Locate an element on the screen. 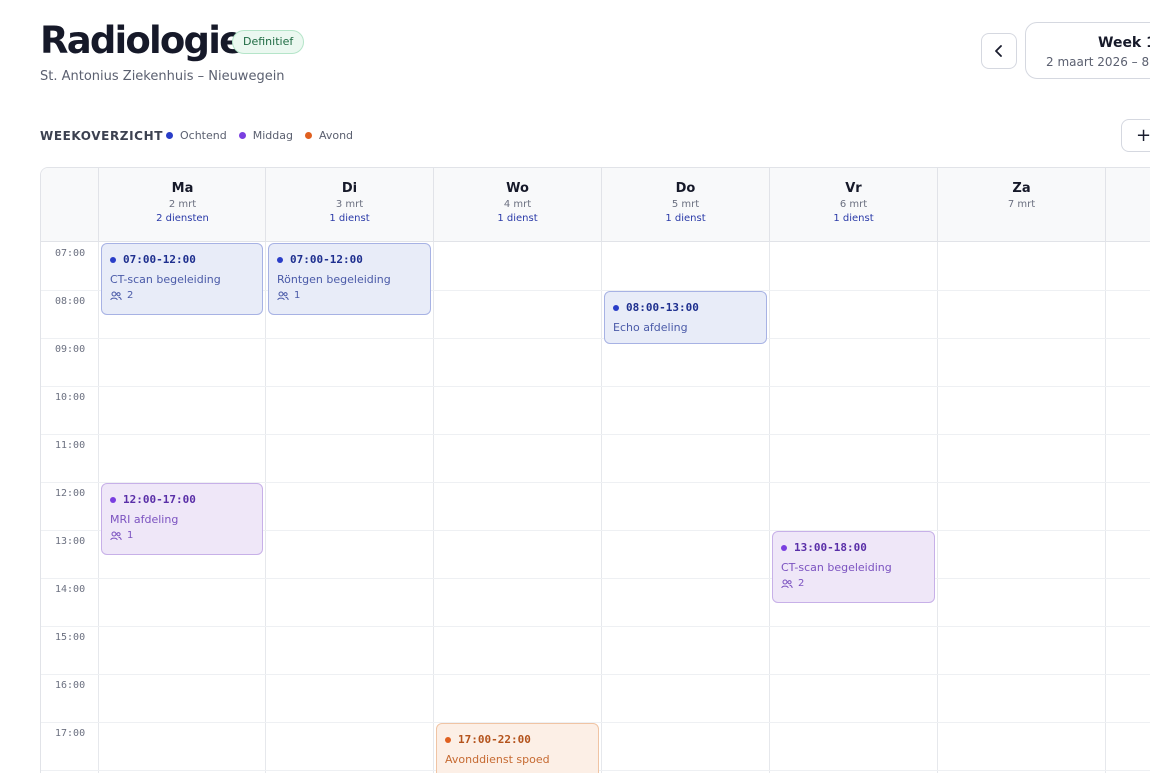 The image size is (1150, 773). day-name: Ma is located at coordinates (182, 188).